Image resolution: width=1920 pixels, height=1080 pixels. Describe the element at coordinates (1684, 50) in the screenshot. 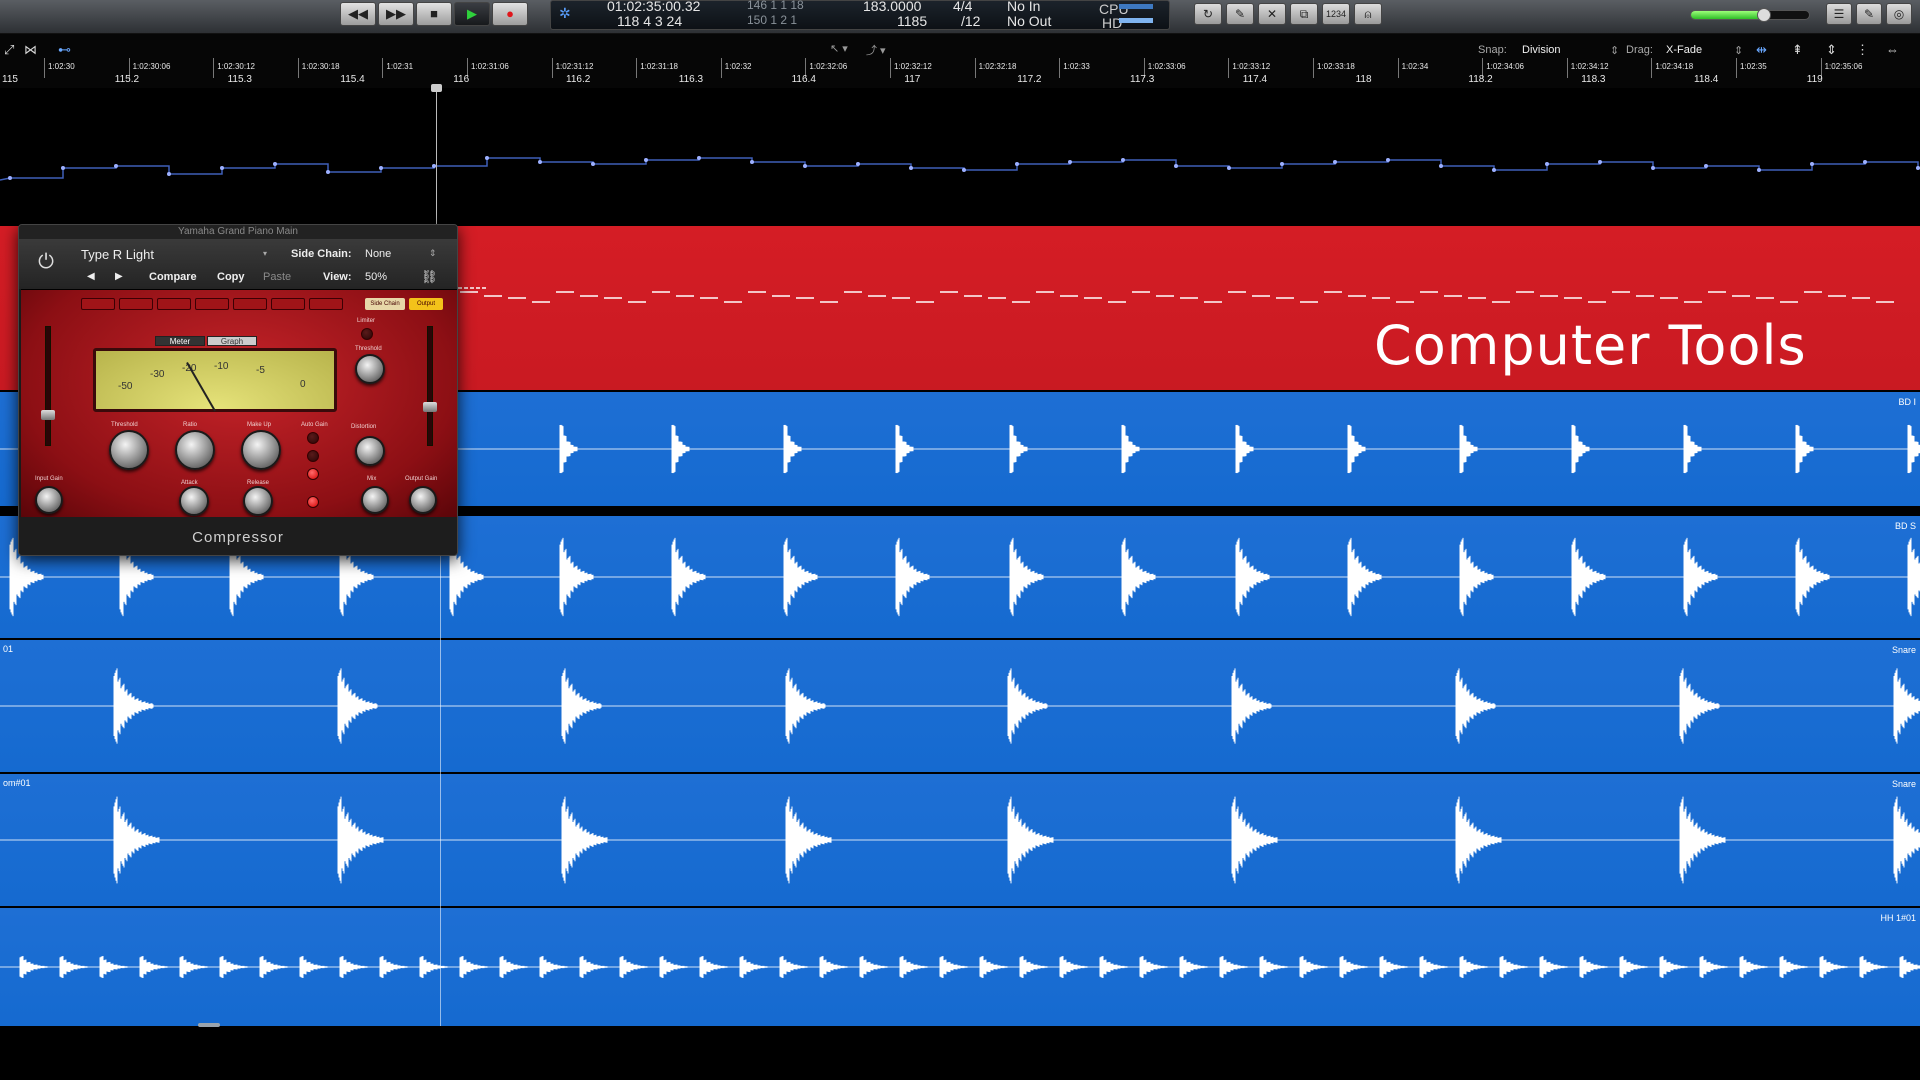

I see `drag-select: X-Fade` at that location.